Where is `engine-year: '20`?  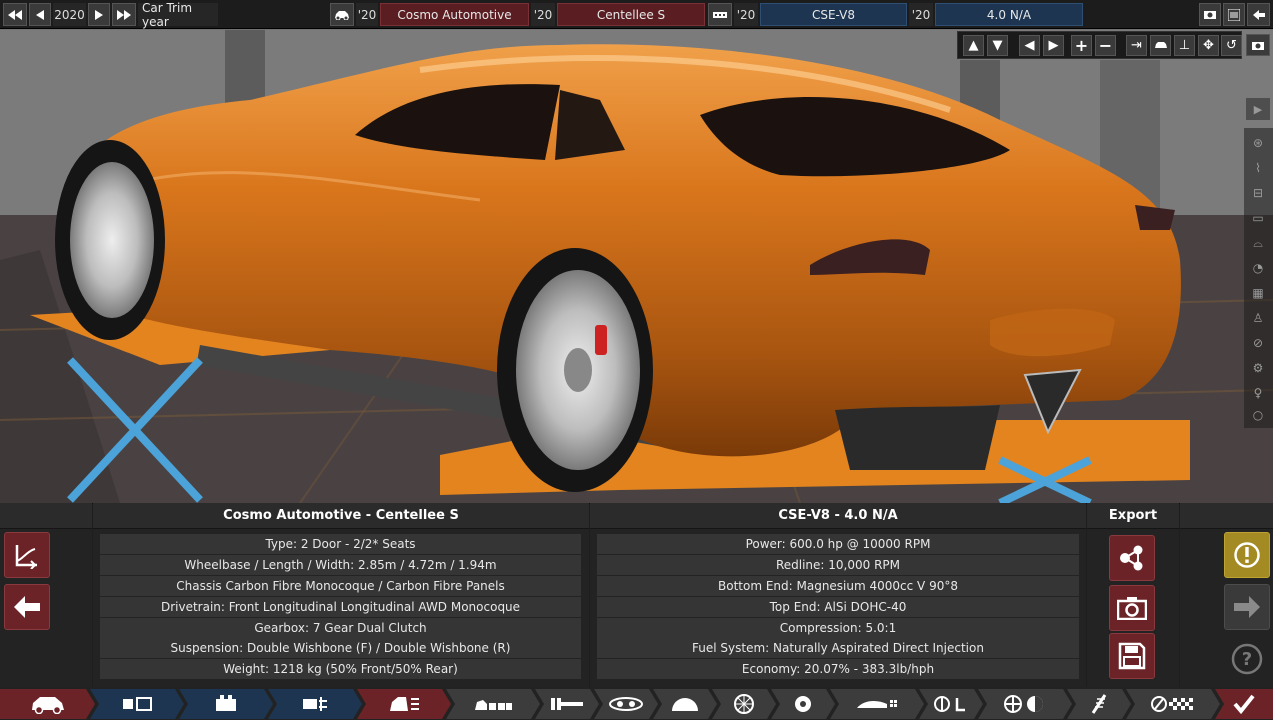 engine-year: '20 is located at coordinates (746, 14).